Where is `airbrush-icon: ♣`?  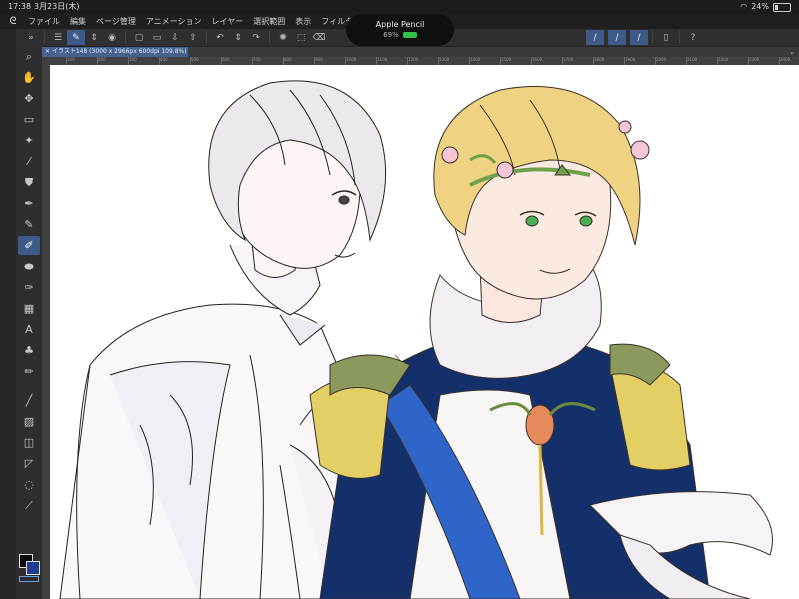
airbrush-icon: ♣ is located at coordinates (29, 350).